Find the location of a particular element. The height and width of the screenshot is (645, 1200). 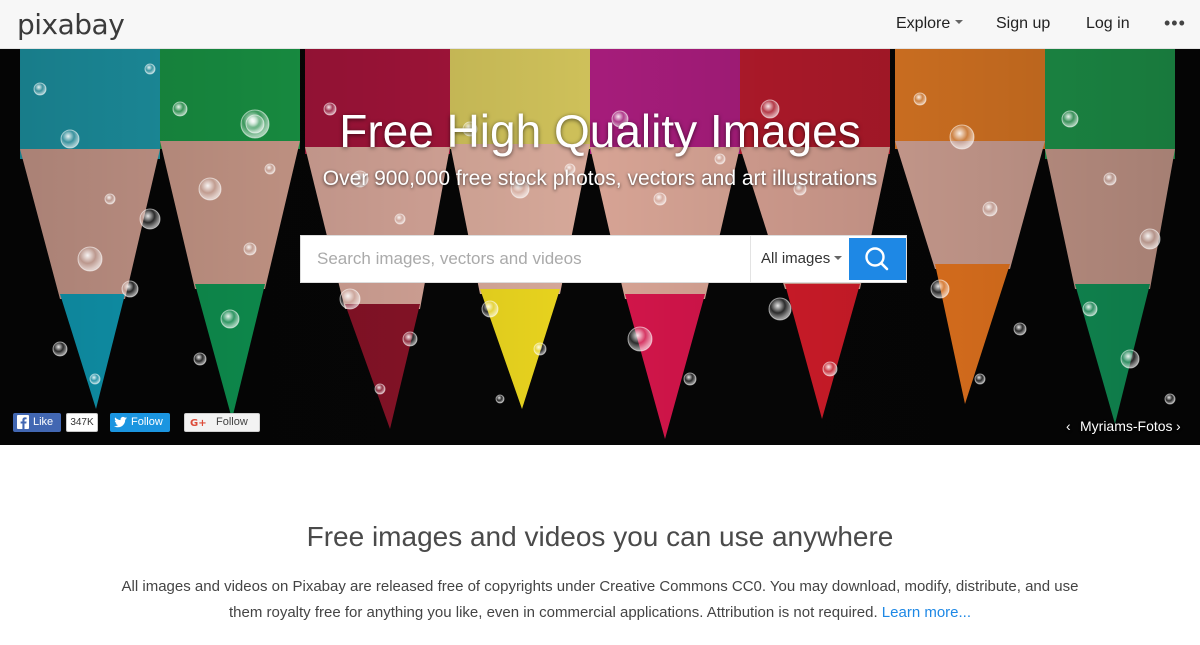

photo-credit: ‹ Myriams-Fotos › is located at coordinates (1126, 428).